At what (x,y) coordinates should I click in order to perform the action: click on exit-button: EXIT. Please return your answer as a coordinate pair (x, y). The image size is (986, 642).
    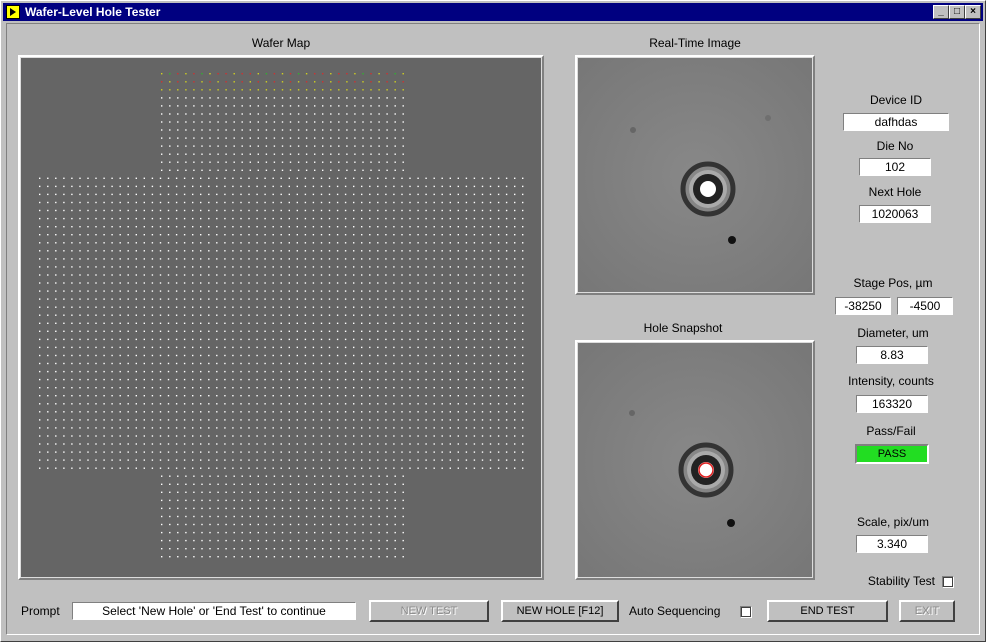
    Looking at the image, I should click on (927, 611).